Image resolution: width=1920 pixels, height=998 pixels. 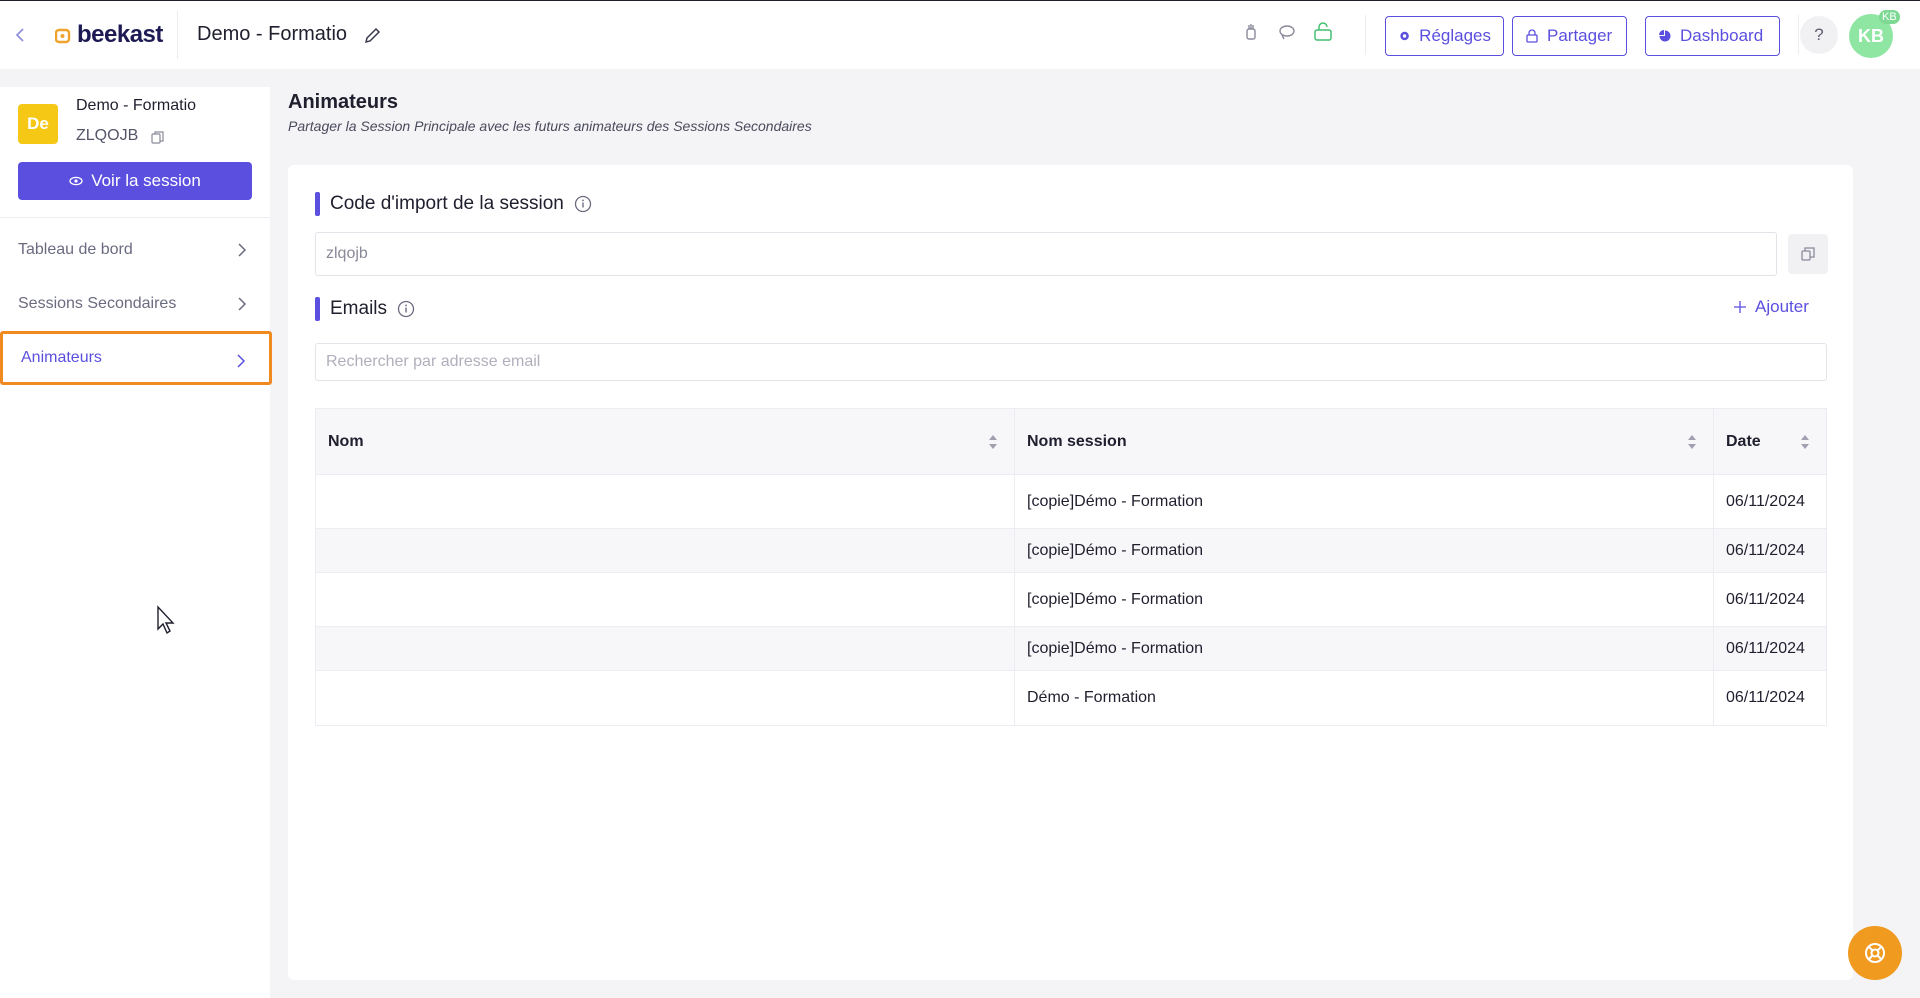 I want to click on app-name: beekast, so click(x=120, y=34).